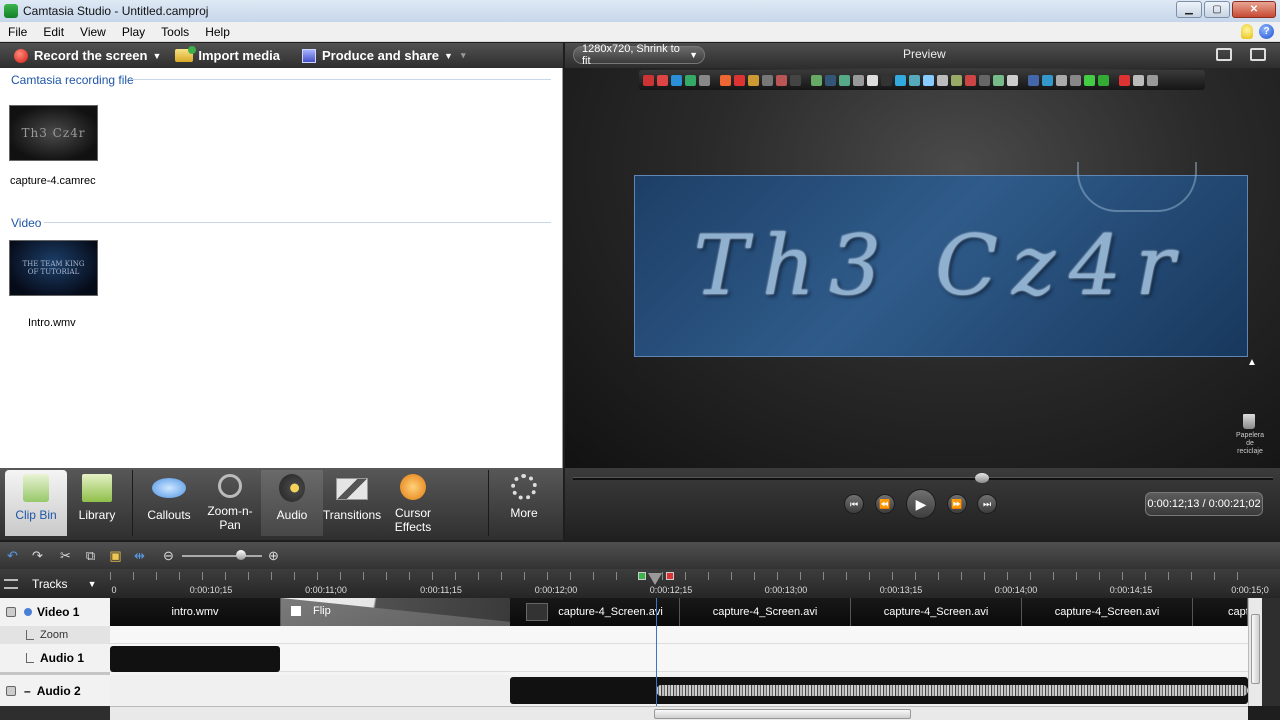  I want to click on transitions-icon, so click(352, 489).